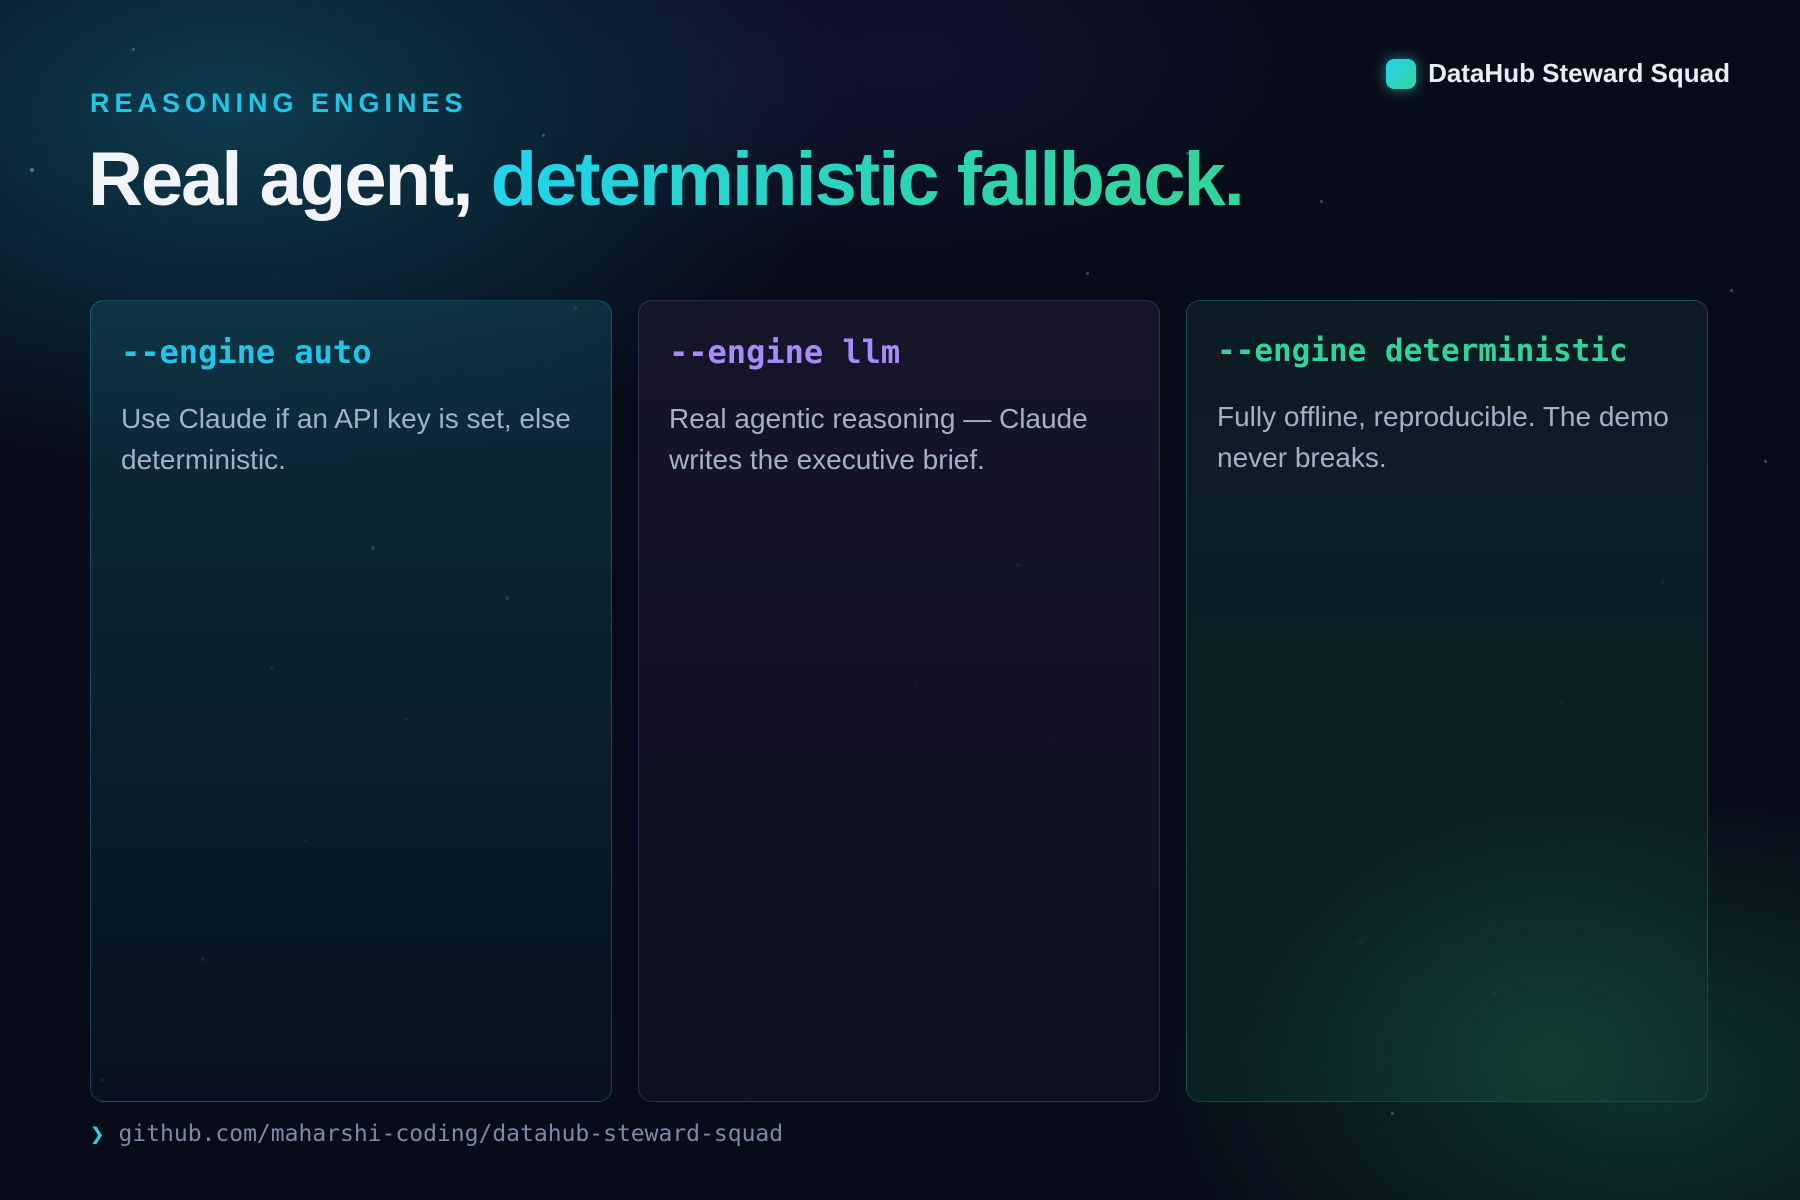 The image size is (1800, 1200). What do you see at coordinates (867, 179) in the screenshot?
I see `page-title-accent: deterministic fallback.` at bounding box center [867, 179].